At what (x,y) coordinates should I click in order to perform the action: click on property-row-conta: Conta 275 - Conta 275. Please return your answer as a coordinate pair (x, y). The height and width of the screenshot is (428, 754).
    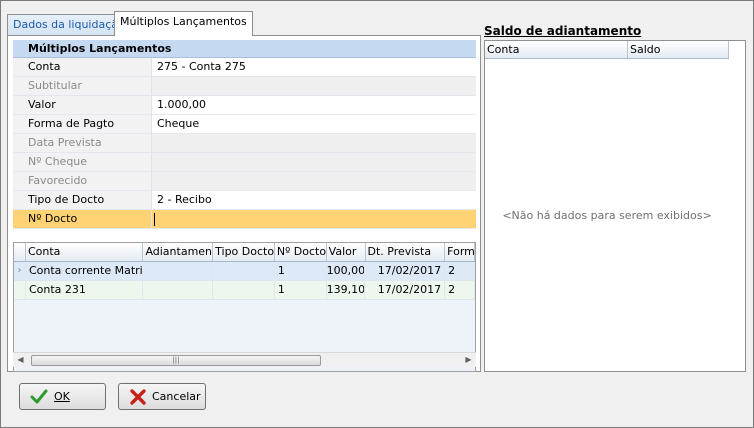
    Looking at the image, I should click on (244, 67).